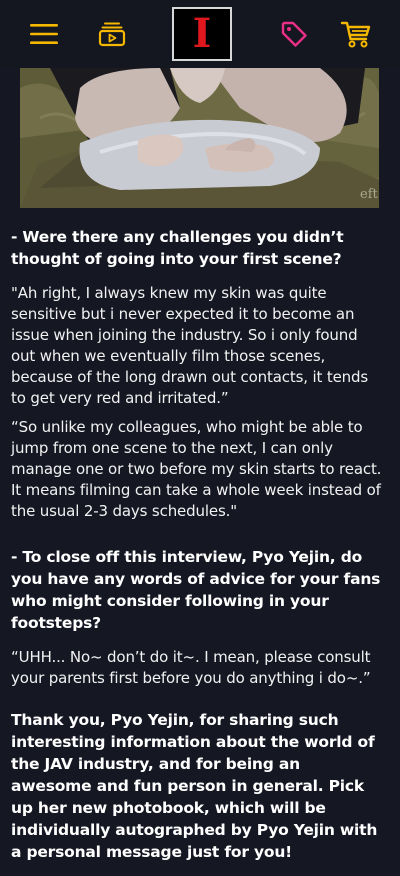 This screenshot has height=876, width=400. I want to click on site-logo: I, so click(202, 34).